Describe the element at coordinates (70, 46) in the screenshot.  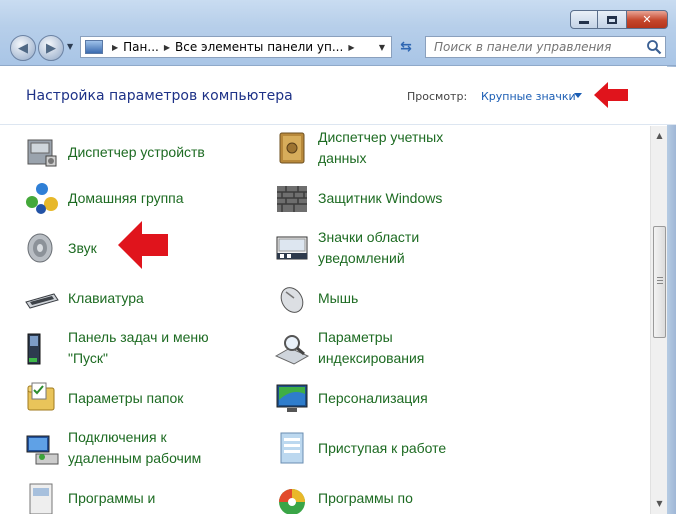
I see `recent-pages-dropdown: ▼` at that location.